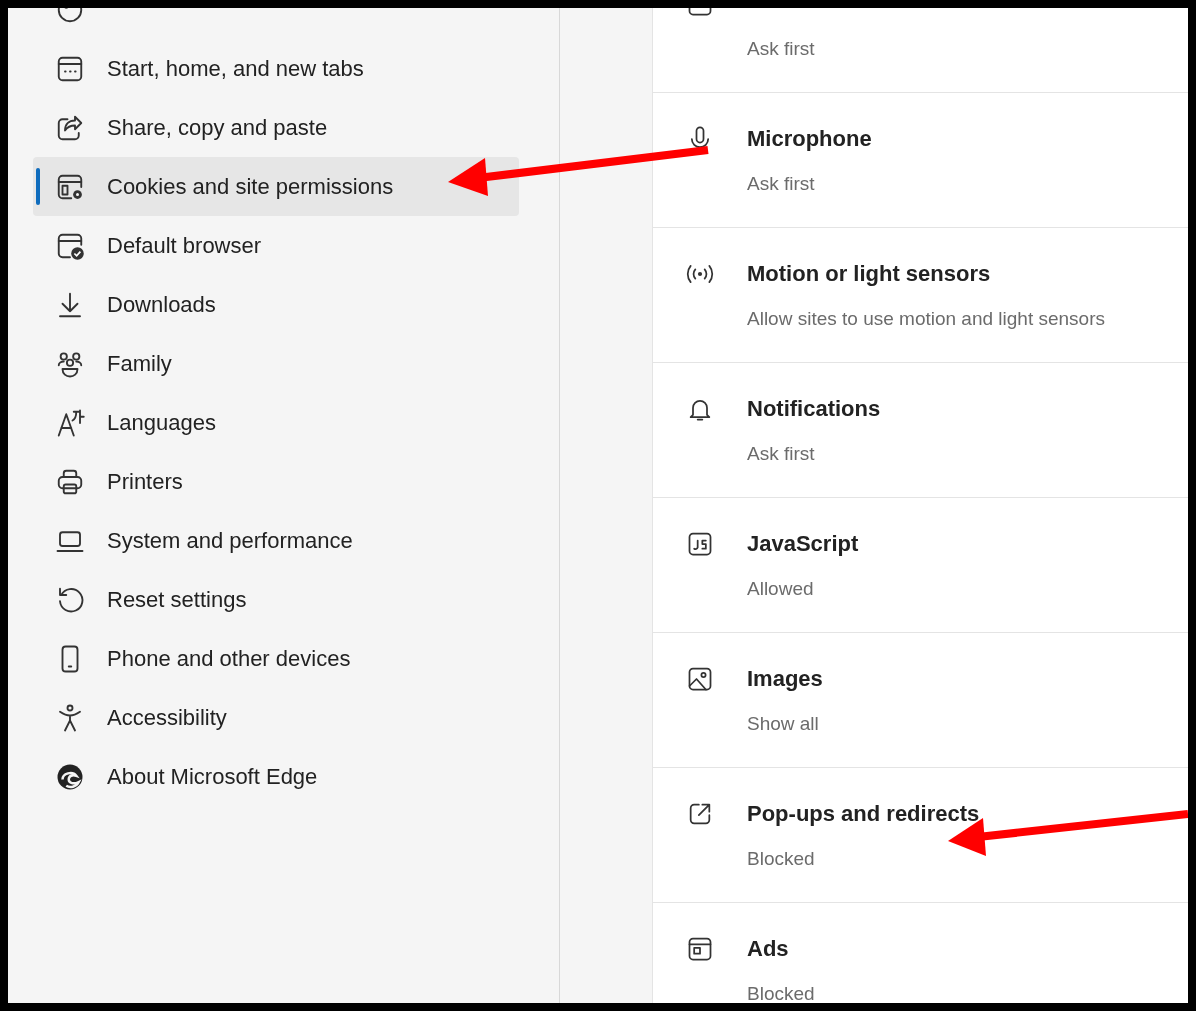  I want to click on permission-row: JavaScript Allowed, so click(920, 565).